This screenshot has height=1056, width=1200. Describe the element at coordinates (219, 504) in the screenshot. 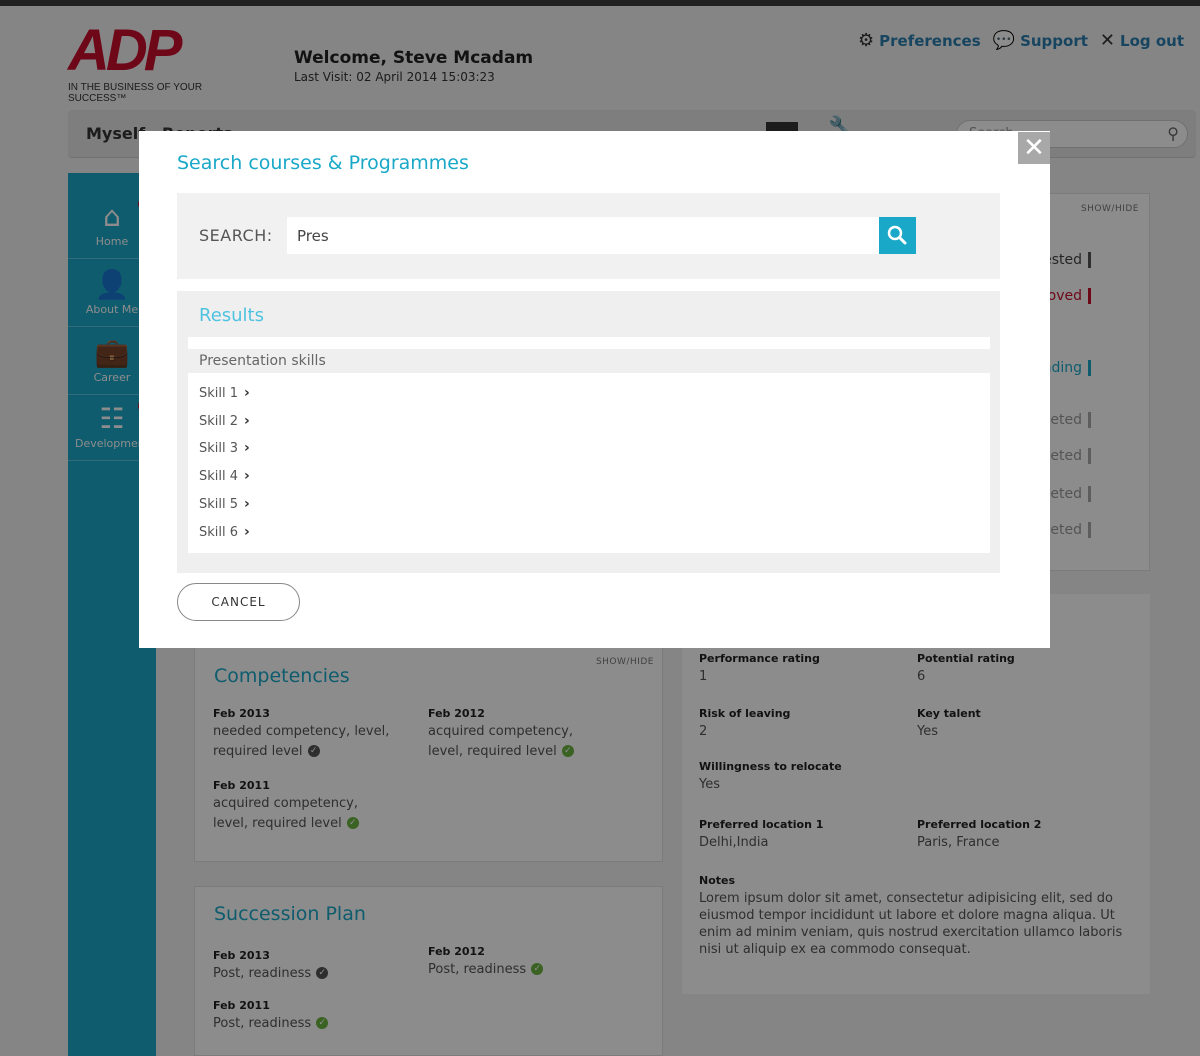

I see `result-label: Skill 5` at that location.